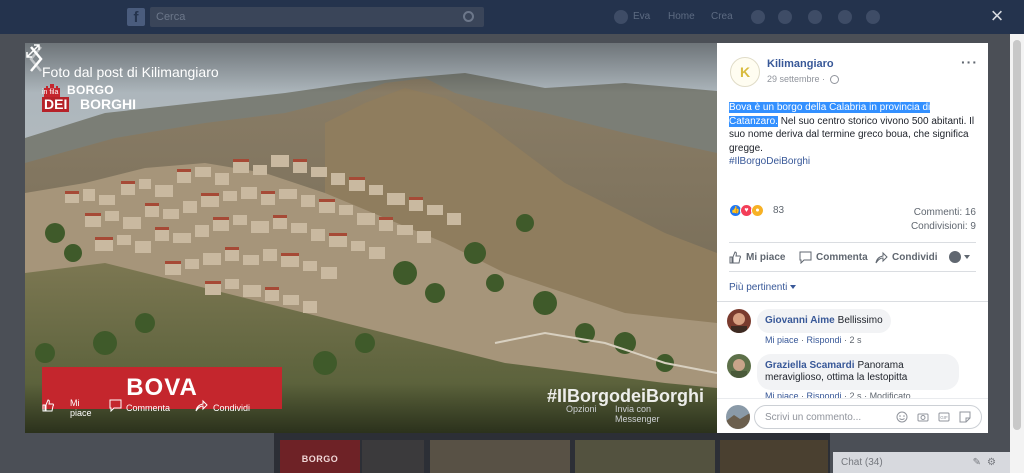 This screenshot has width=1024, height=473. What do you see at coordinates (997, 16) in the screenshot?
I see `close-viewer-button: ×` at bounding box center [997, 16].